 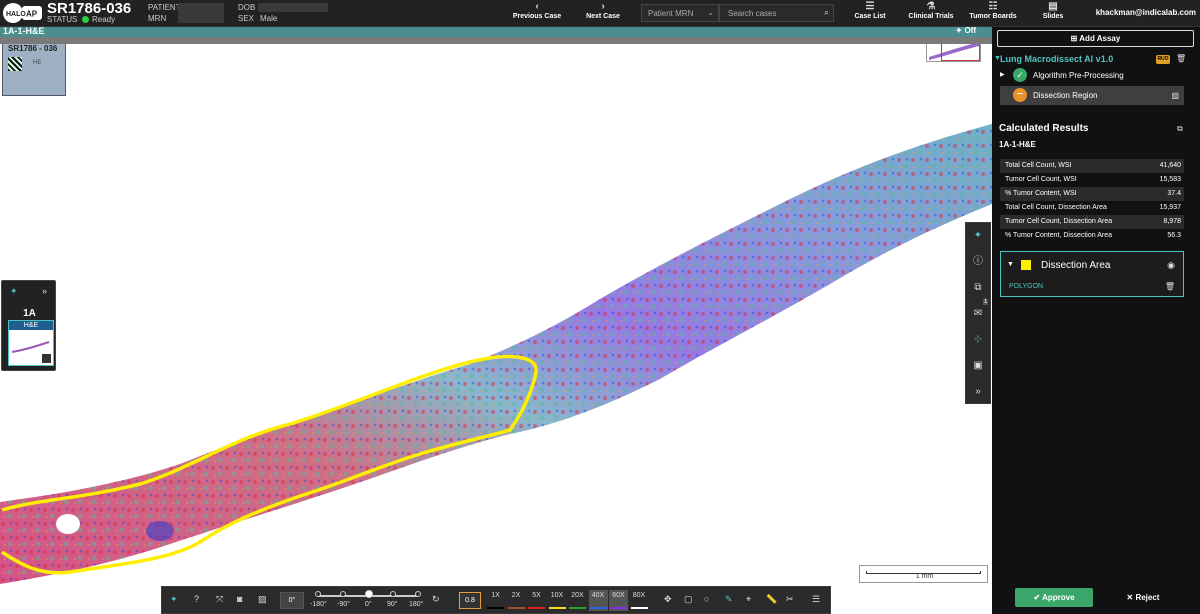 I want to click on clinical-trials-button: ⚗ Clinical Trials, so click(x=931, y=13).